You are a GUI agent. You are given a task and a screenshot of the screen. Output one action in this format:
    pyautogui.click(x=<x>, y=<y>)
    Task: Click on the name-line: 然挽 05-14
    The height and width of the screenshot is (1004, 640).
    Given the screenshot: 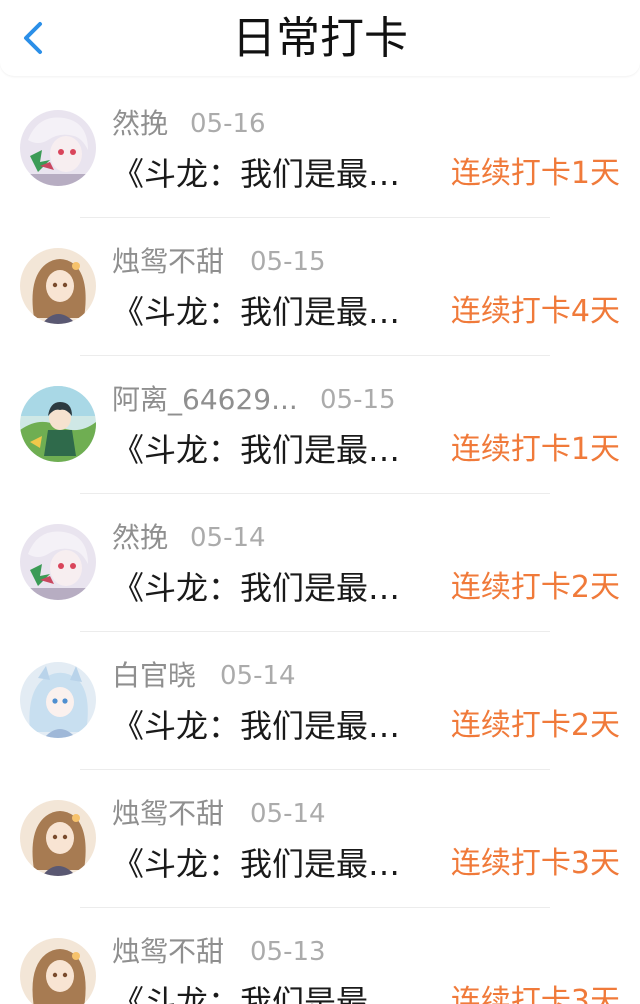 What is the action you would take?
    pyautogui.click(x=189, y=538)
    